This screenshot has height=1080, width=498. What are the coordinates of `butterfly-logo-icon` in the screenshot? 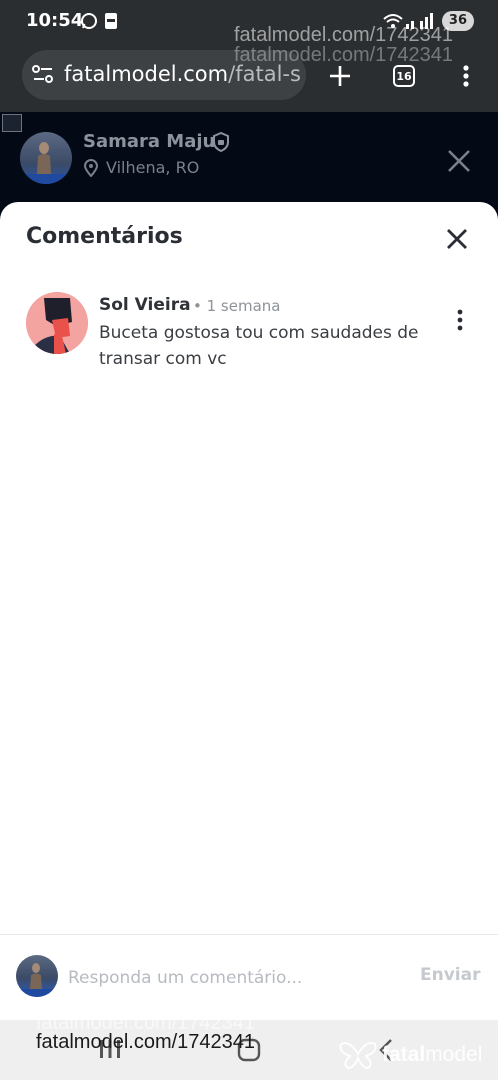 It's located at (358, 1056).